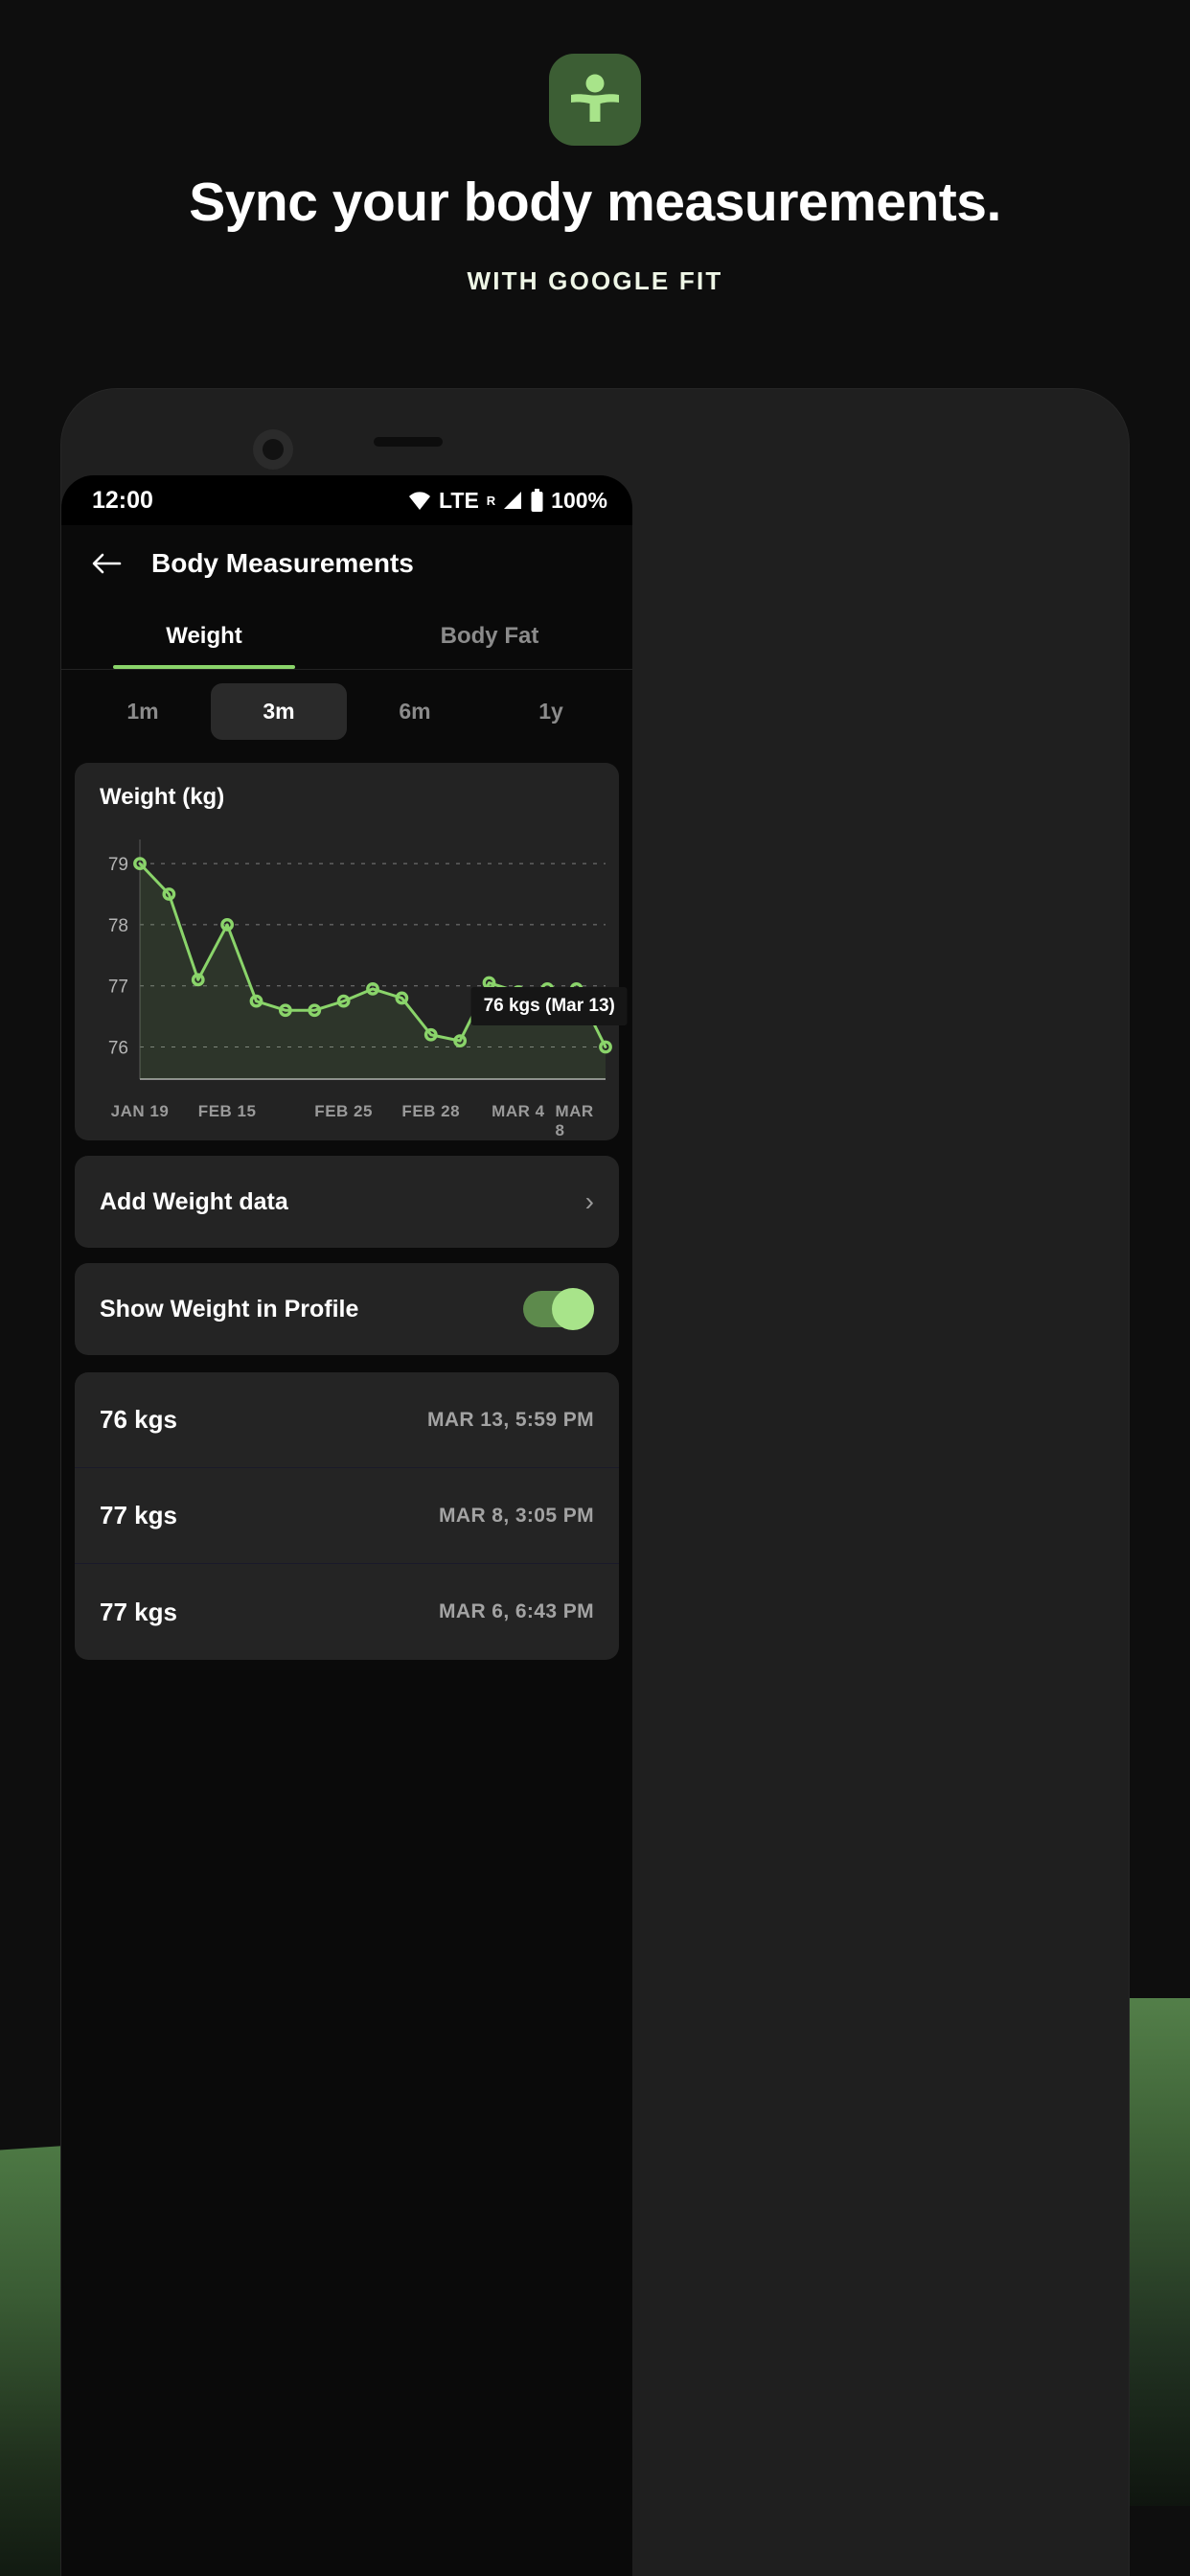  I want to click on chart-plot-area: 76 77 78 79 76 kgs (Mar 13), so click(351, 966).